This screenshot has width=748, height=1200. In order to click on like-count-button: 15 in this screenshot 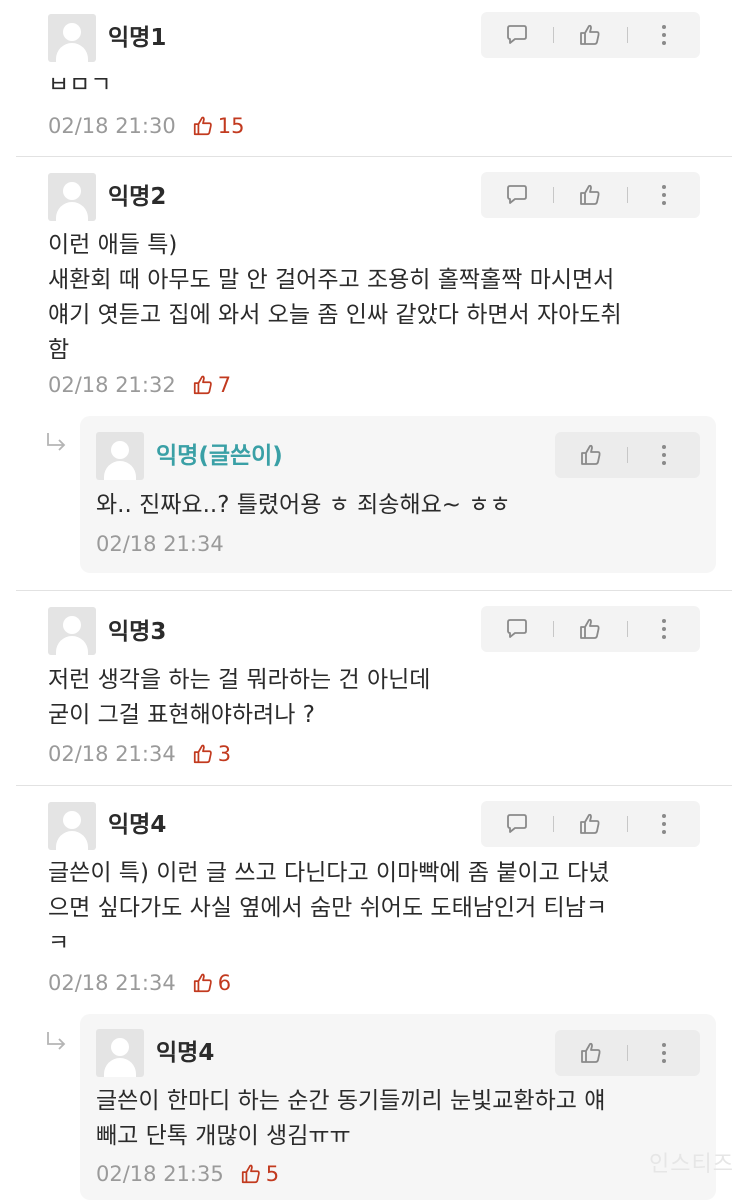, I will do `click(218, 126)`.